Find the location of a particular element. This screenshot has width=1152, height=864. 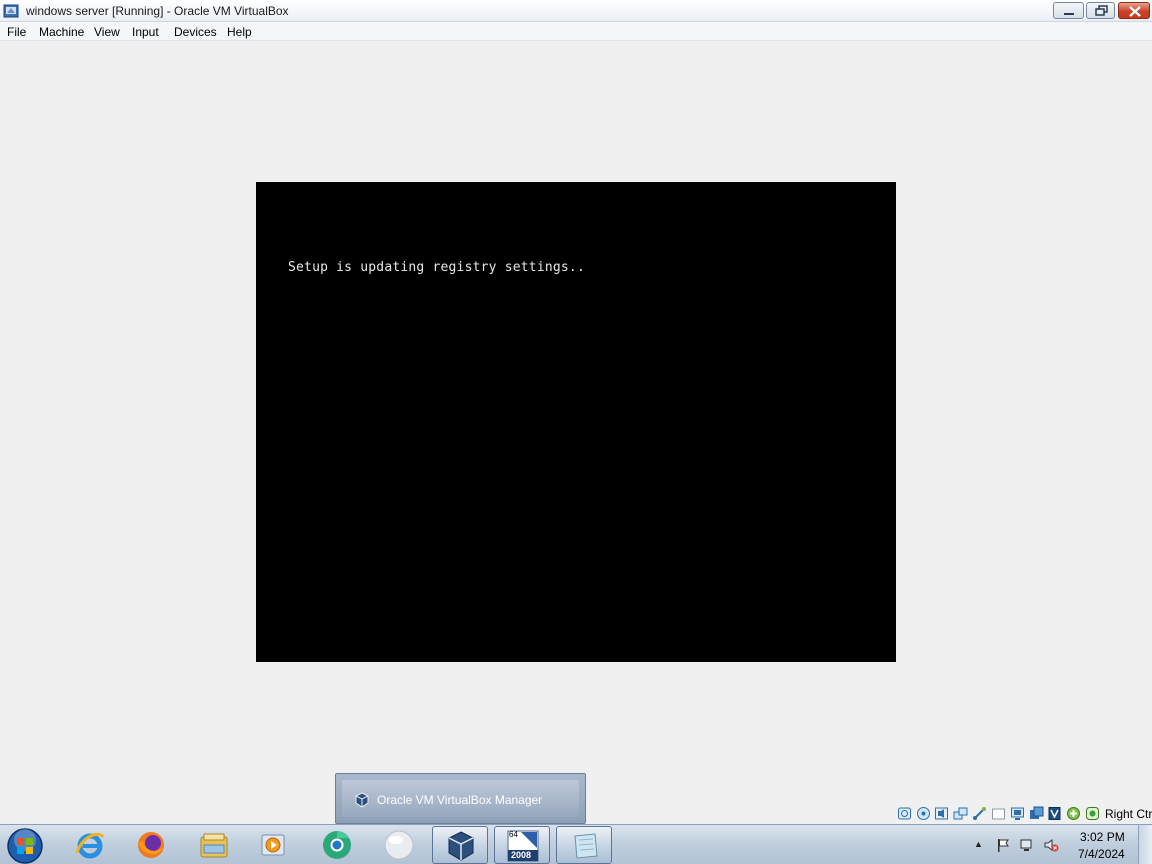

menu-input: Input is located at coordinates (145, 32).